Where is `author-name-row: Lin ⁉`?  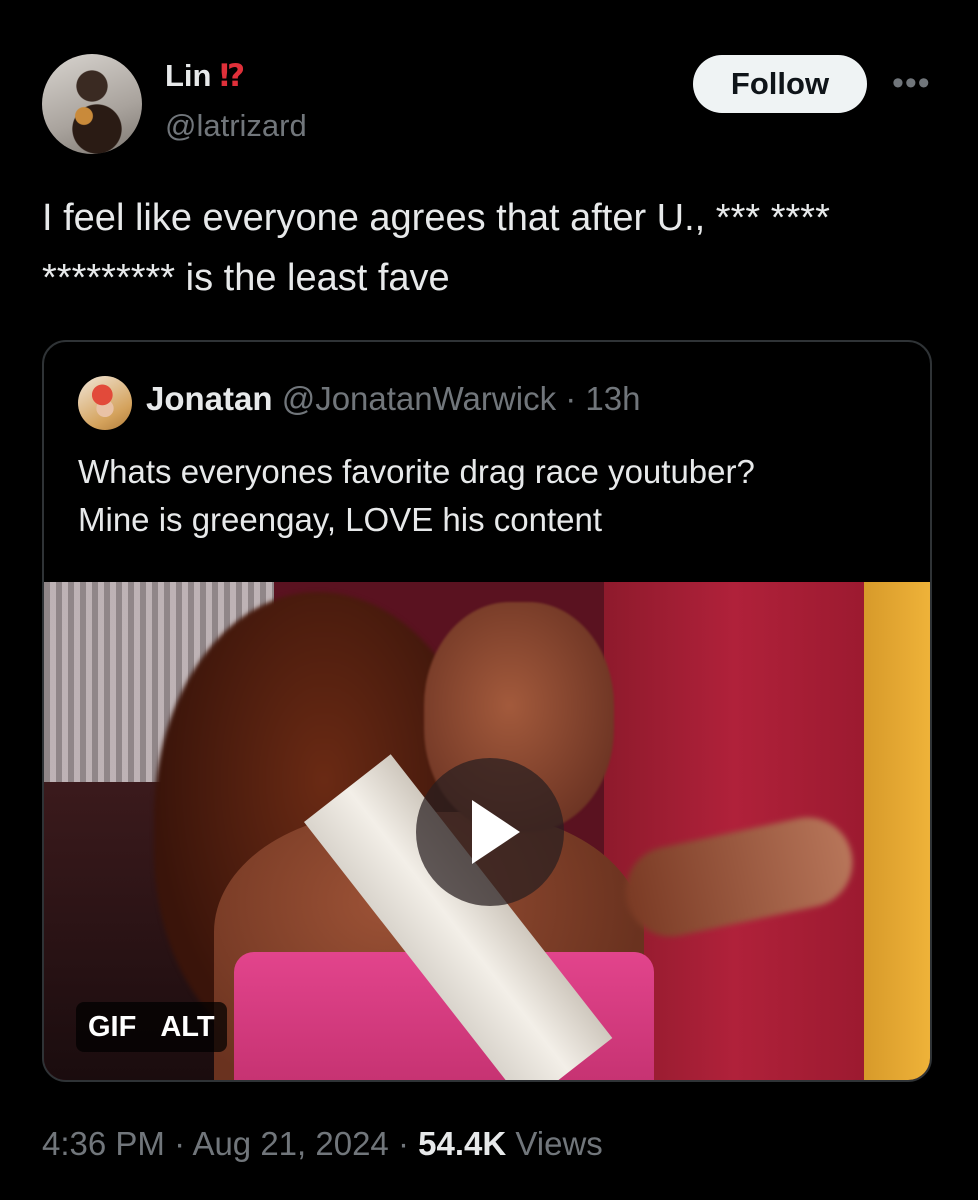 author-name-row: Lin ⁉ is located at coordinates (205, 76).